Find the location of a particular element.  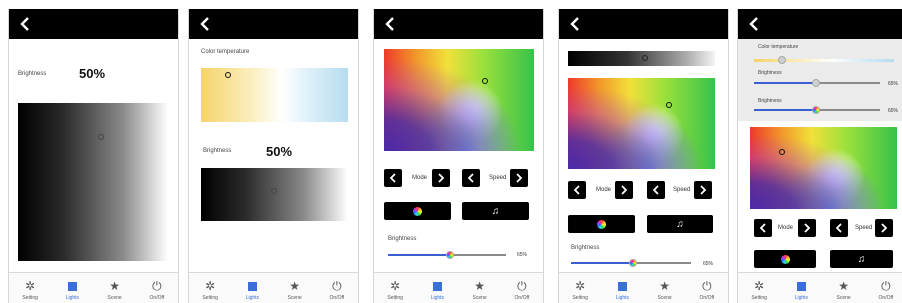

brightness-slider-fill is located at coordinates (602, 263).